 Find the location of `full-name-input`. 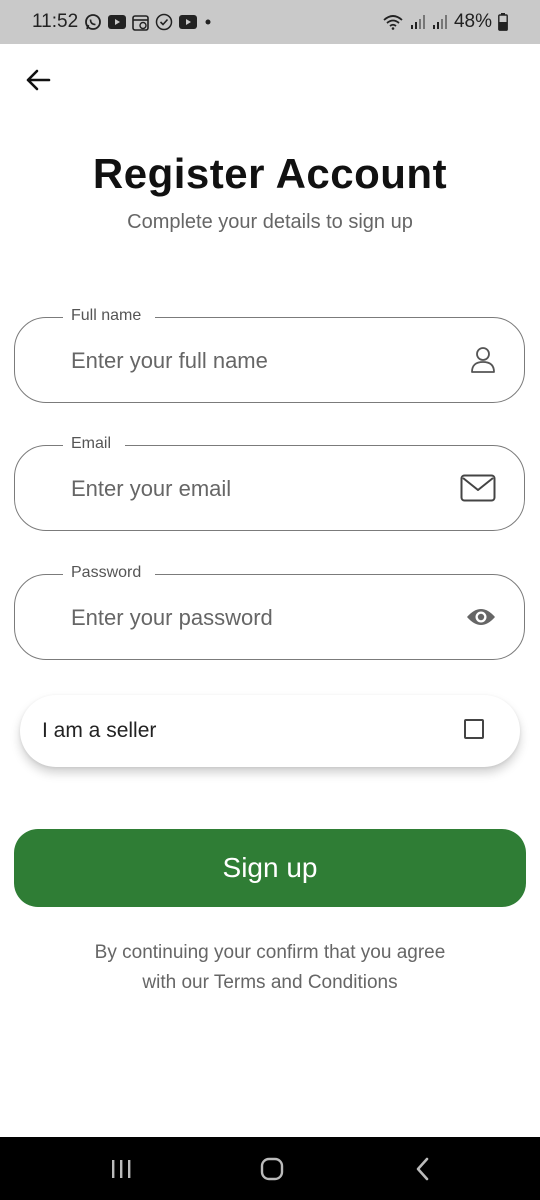

full-name-input is located at coordinates (251, 361).